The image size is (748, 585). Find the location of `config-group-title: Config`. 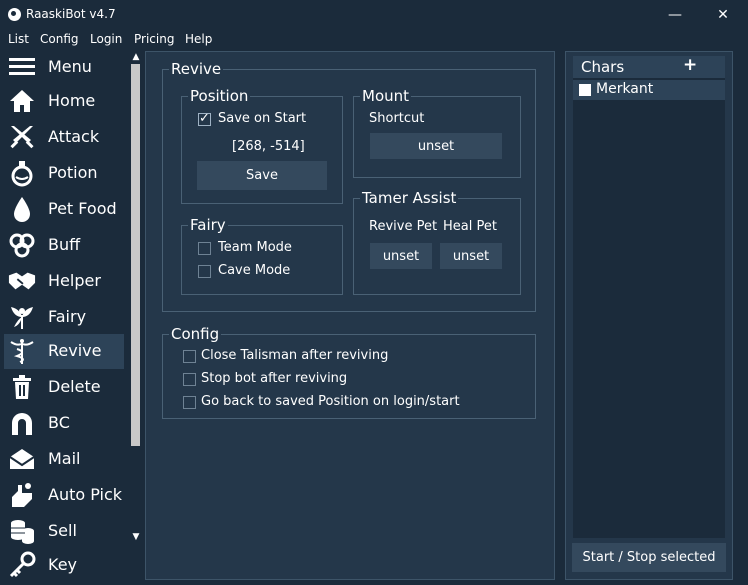

config-group-title: Config is located at coordinates (195, 334).